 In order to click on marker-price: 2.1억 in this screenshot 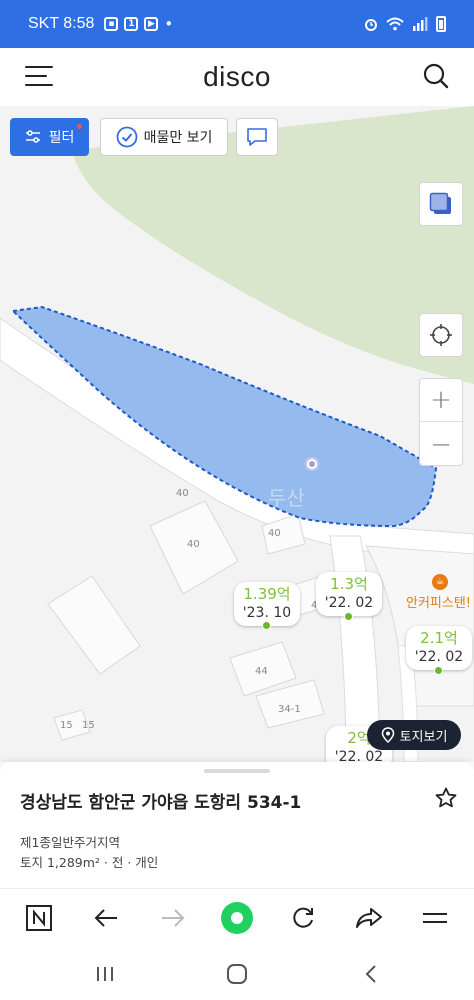, I will do `click(439, 638)`.